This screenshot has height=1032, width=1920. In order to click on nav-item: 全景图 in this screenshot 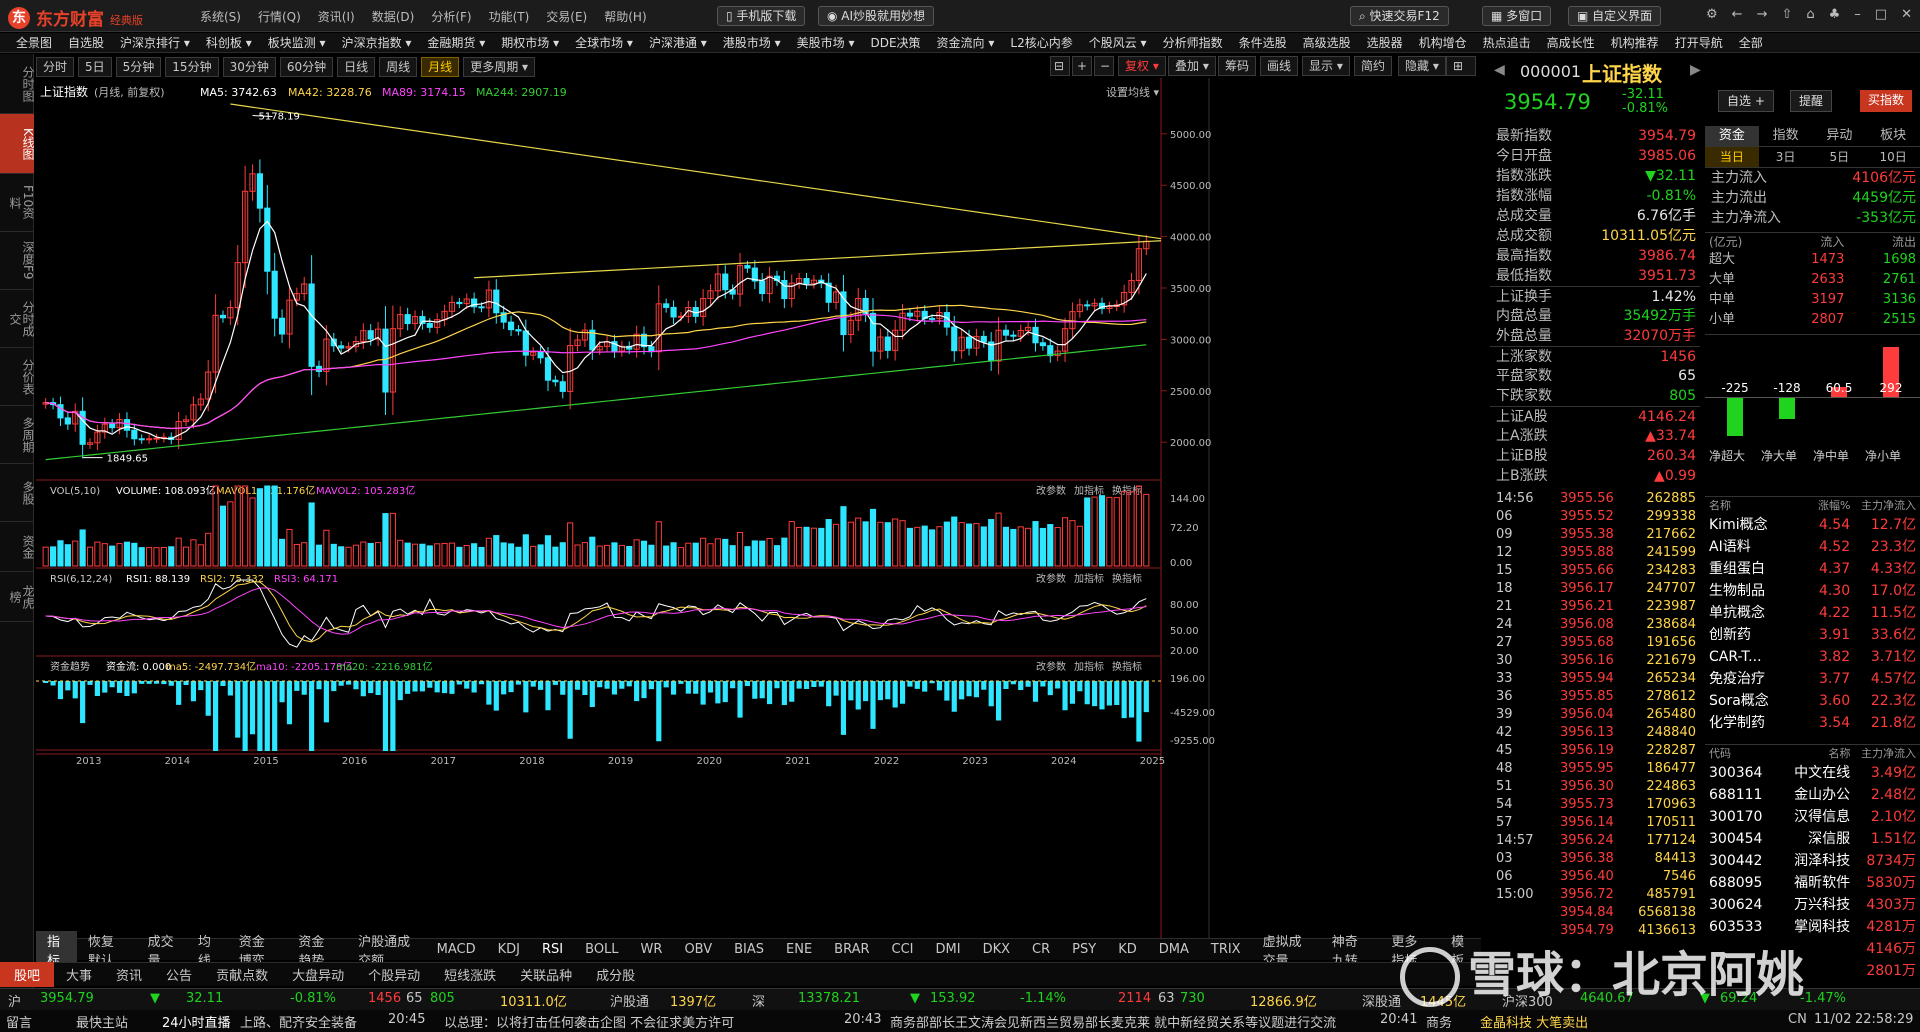, I will do `click(26, 42)`.